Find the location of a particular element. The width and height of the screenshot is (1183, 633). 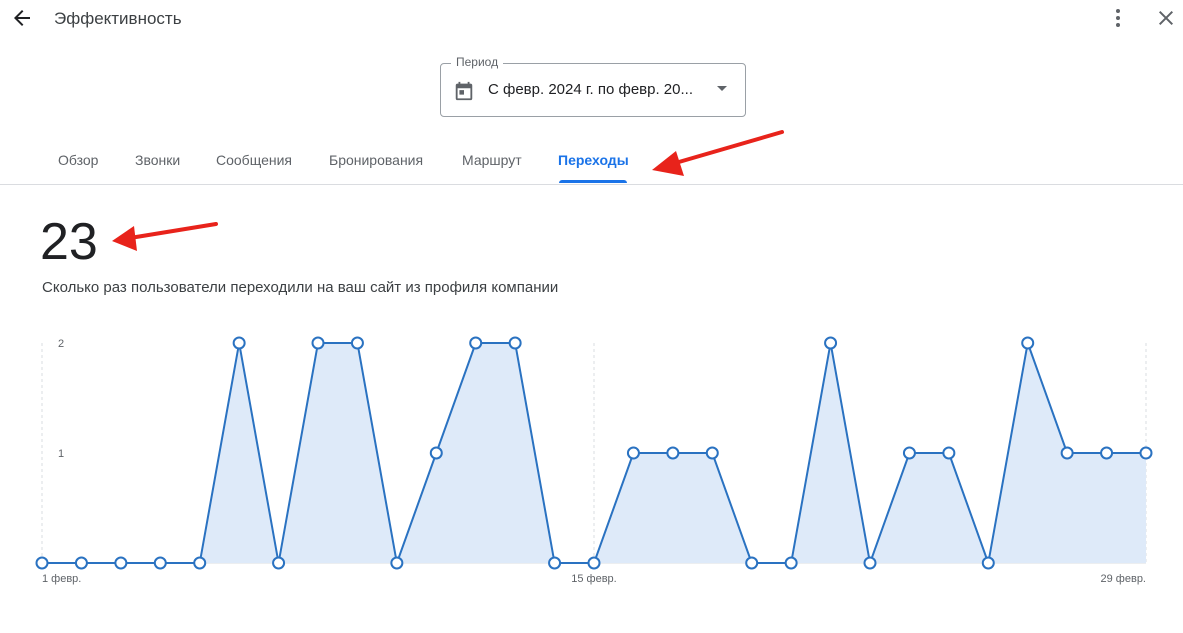

active-tab-indicator is located at coordinates (593, 181).